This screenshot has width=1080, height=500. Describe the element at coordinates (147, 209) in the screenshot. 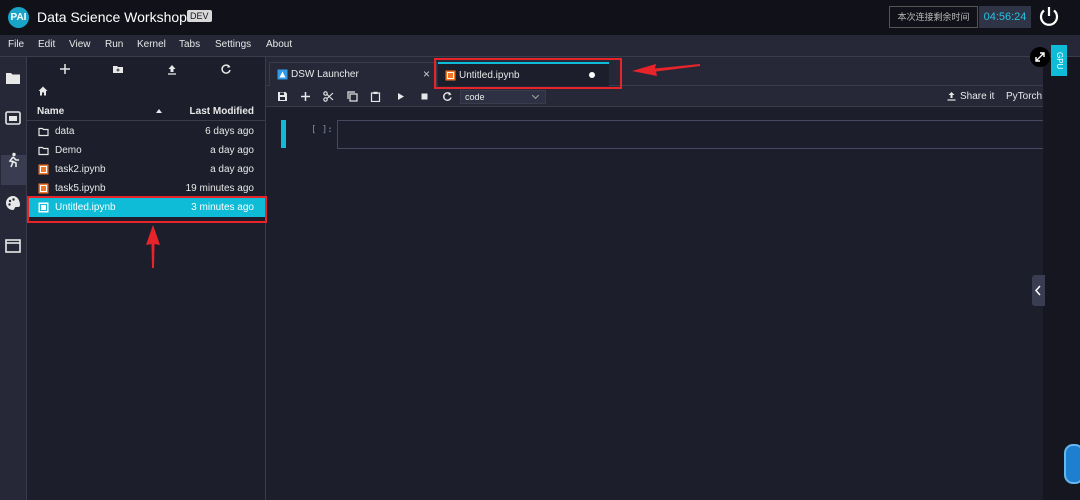

I see `highlight-file-row` at that location.